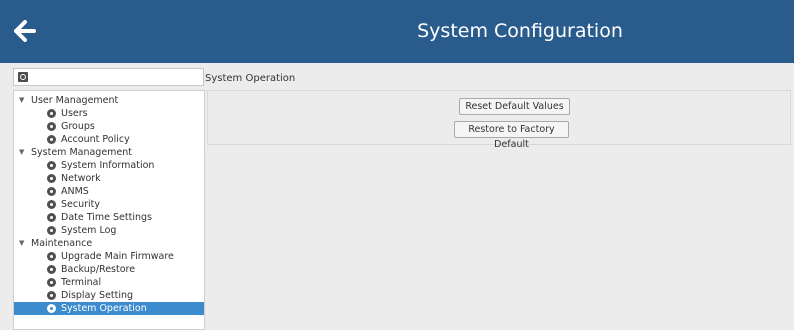 The width and height of the screenshot is (794, 330). I want to click on tree-item-upgrade-main-firmware: Upgrade Main Firmware, so click(109, 256).